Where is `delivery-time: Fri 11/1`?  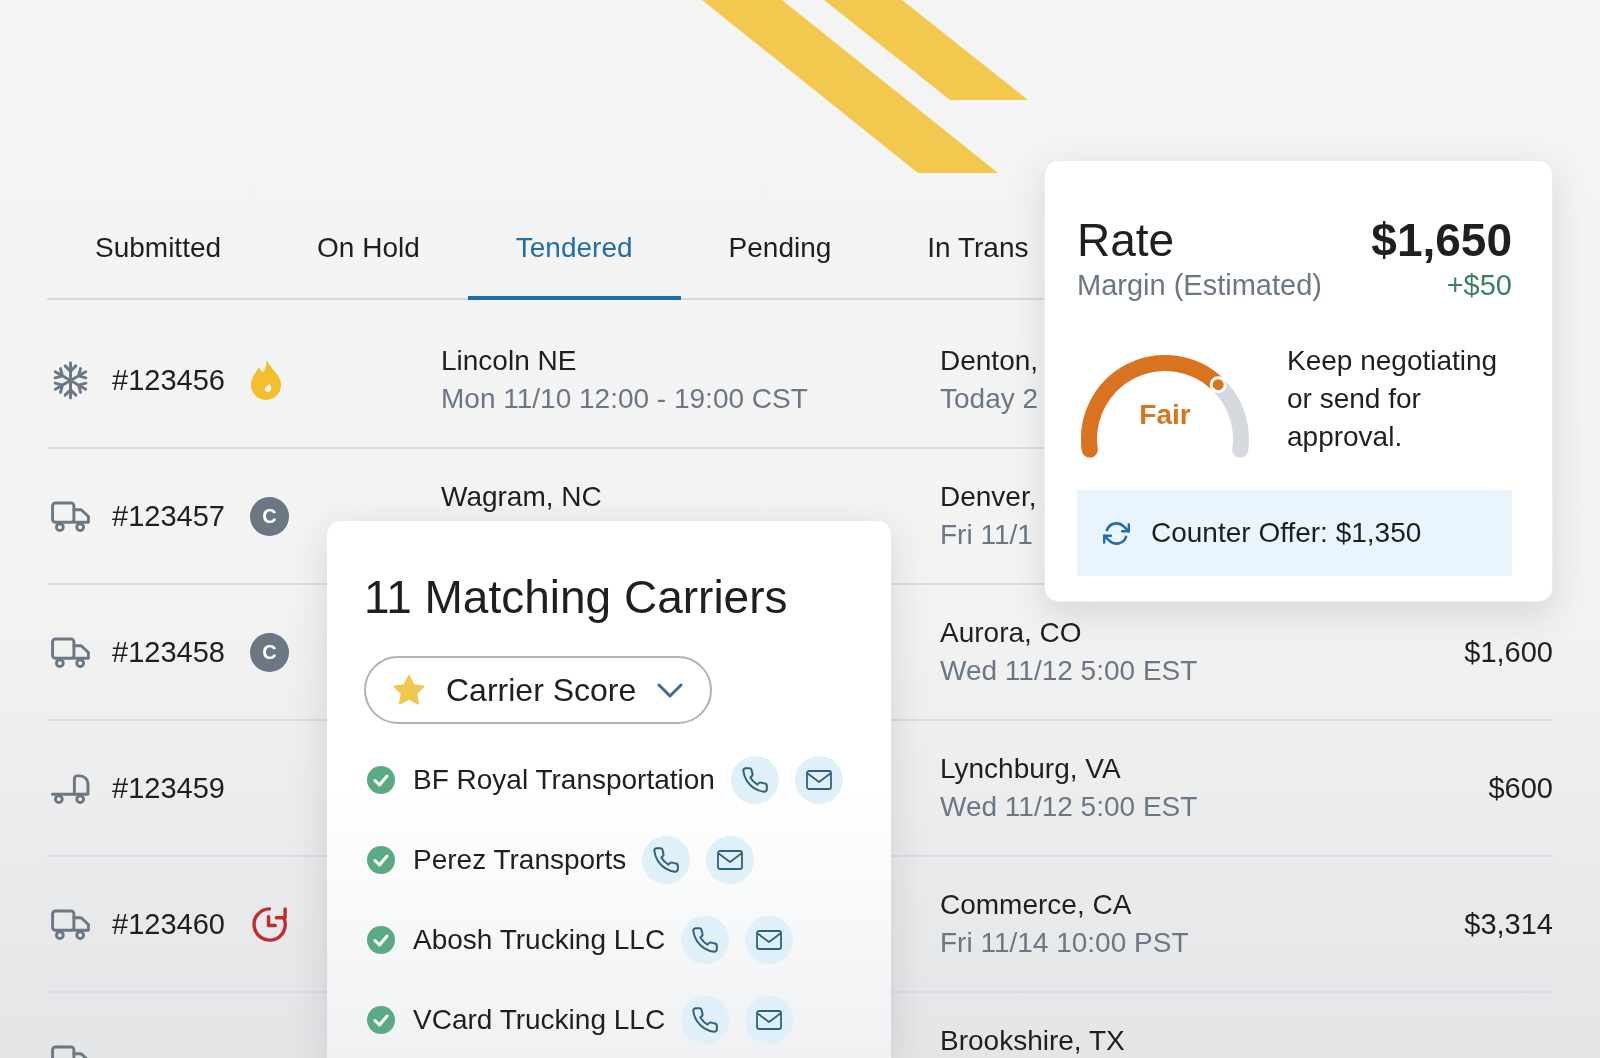
delivery-time: Fri 11/1 is located at coordinates (986, 535).